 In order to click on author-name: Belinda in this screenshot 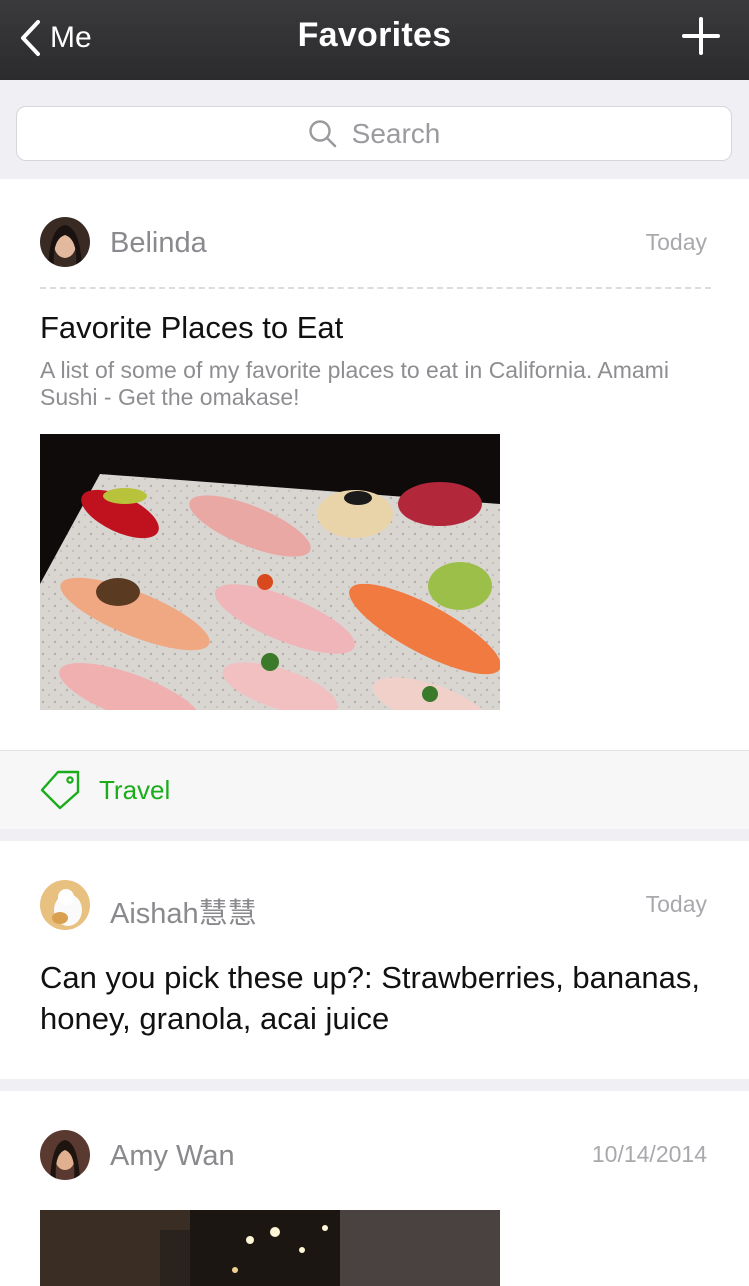, I will do `click(158, 243)`.